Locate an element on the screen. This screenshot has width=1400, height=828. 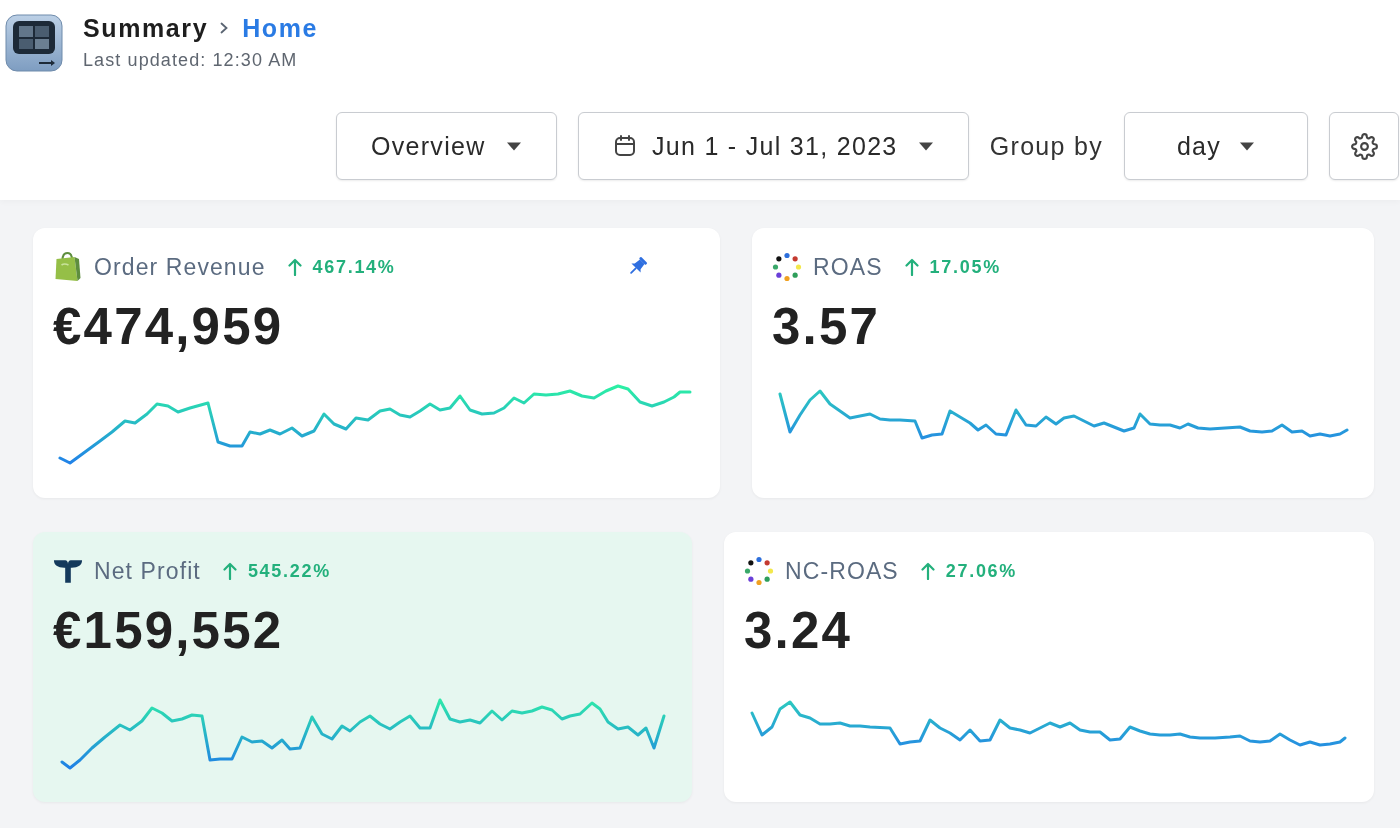
change-percent: 17.05% is located at coordinates (965, 267).